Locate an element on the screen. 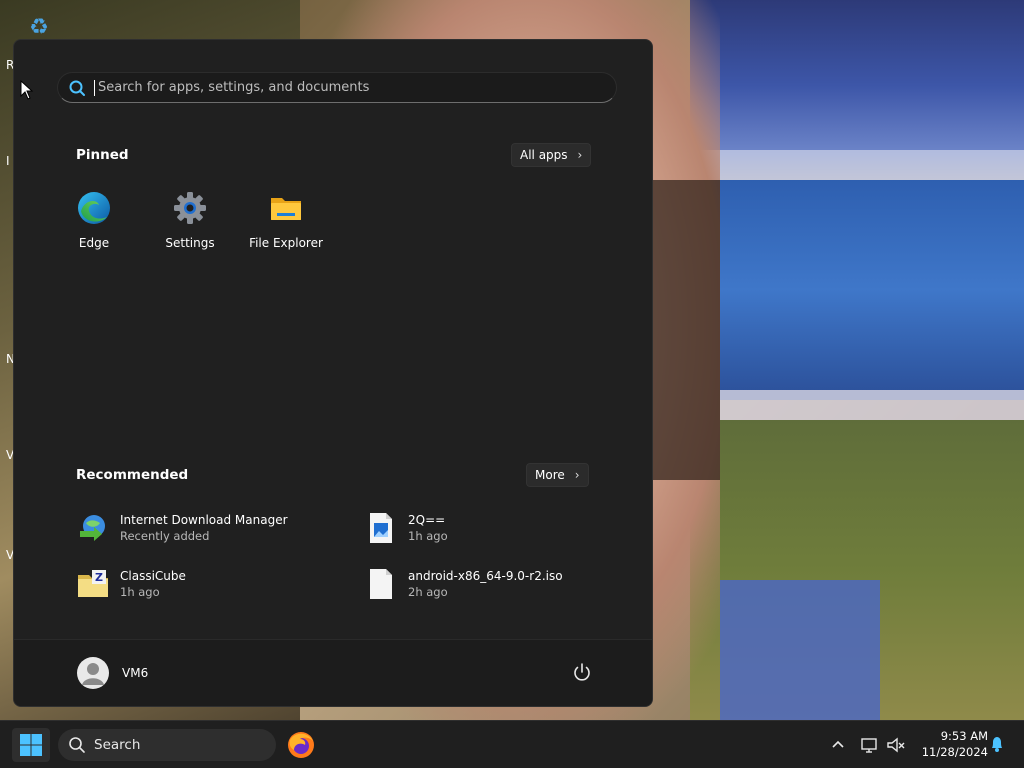 The height and width of the screenshot is (768, 1024). recommended-item: 2Q== 1h ago is located at coordinates (406, 528).